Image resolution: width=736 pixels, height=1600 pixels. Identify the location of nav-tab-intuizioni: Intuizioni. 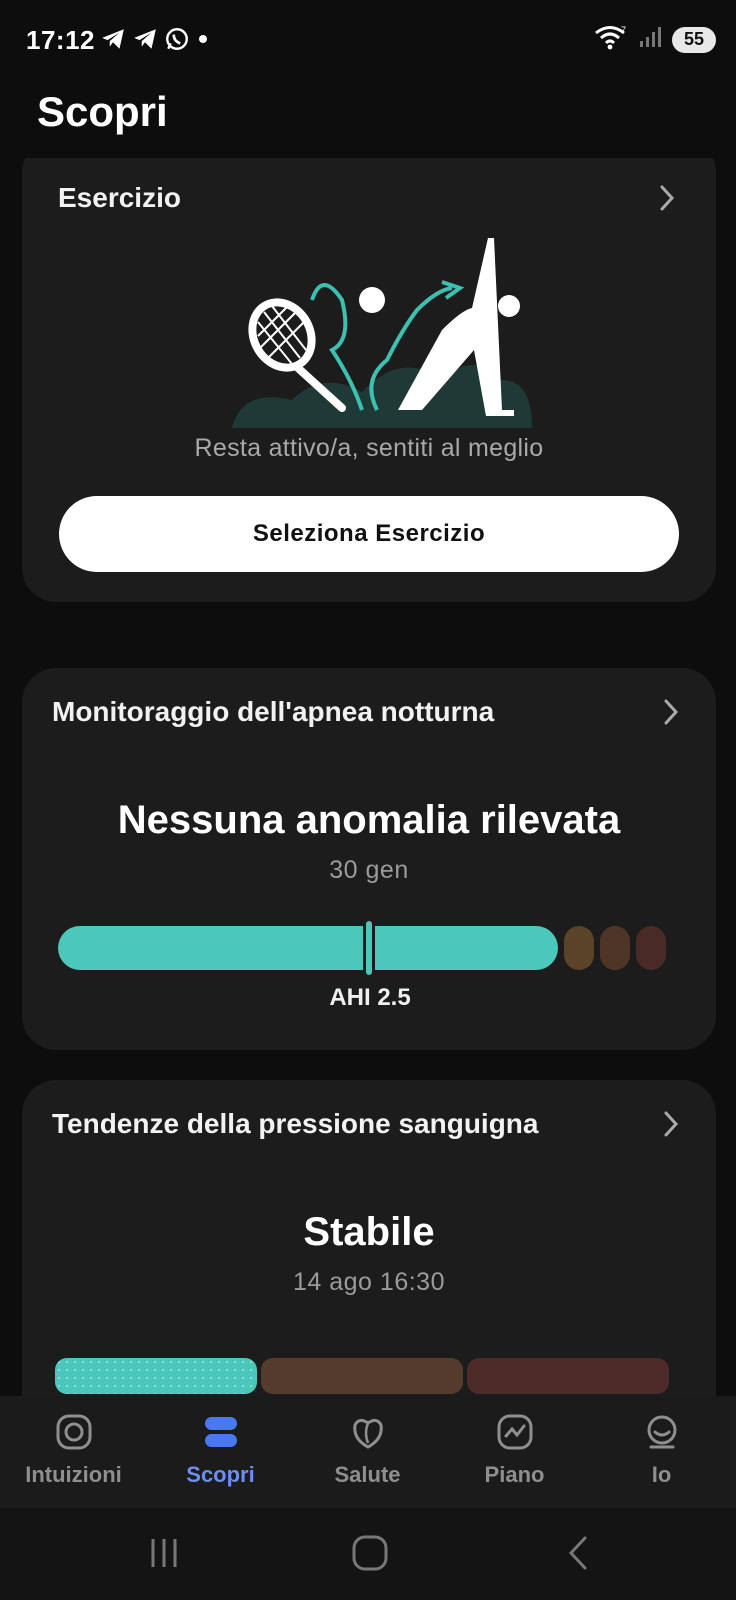
(73, 1452).